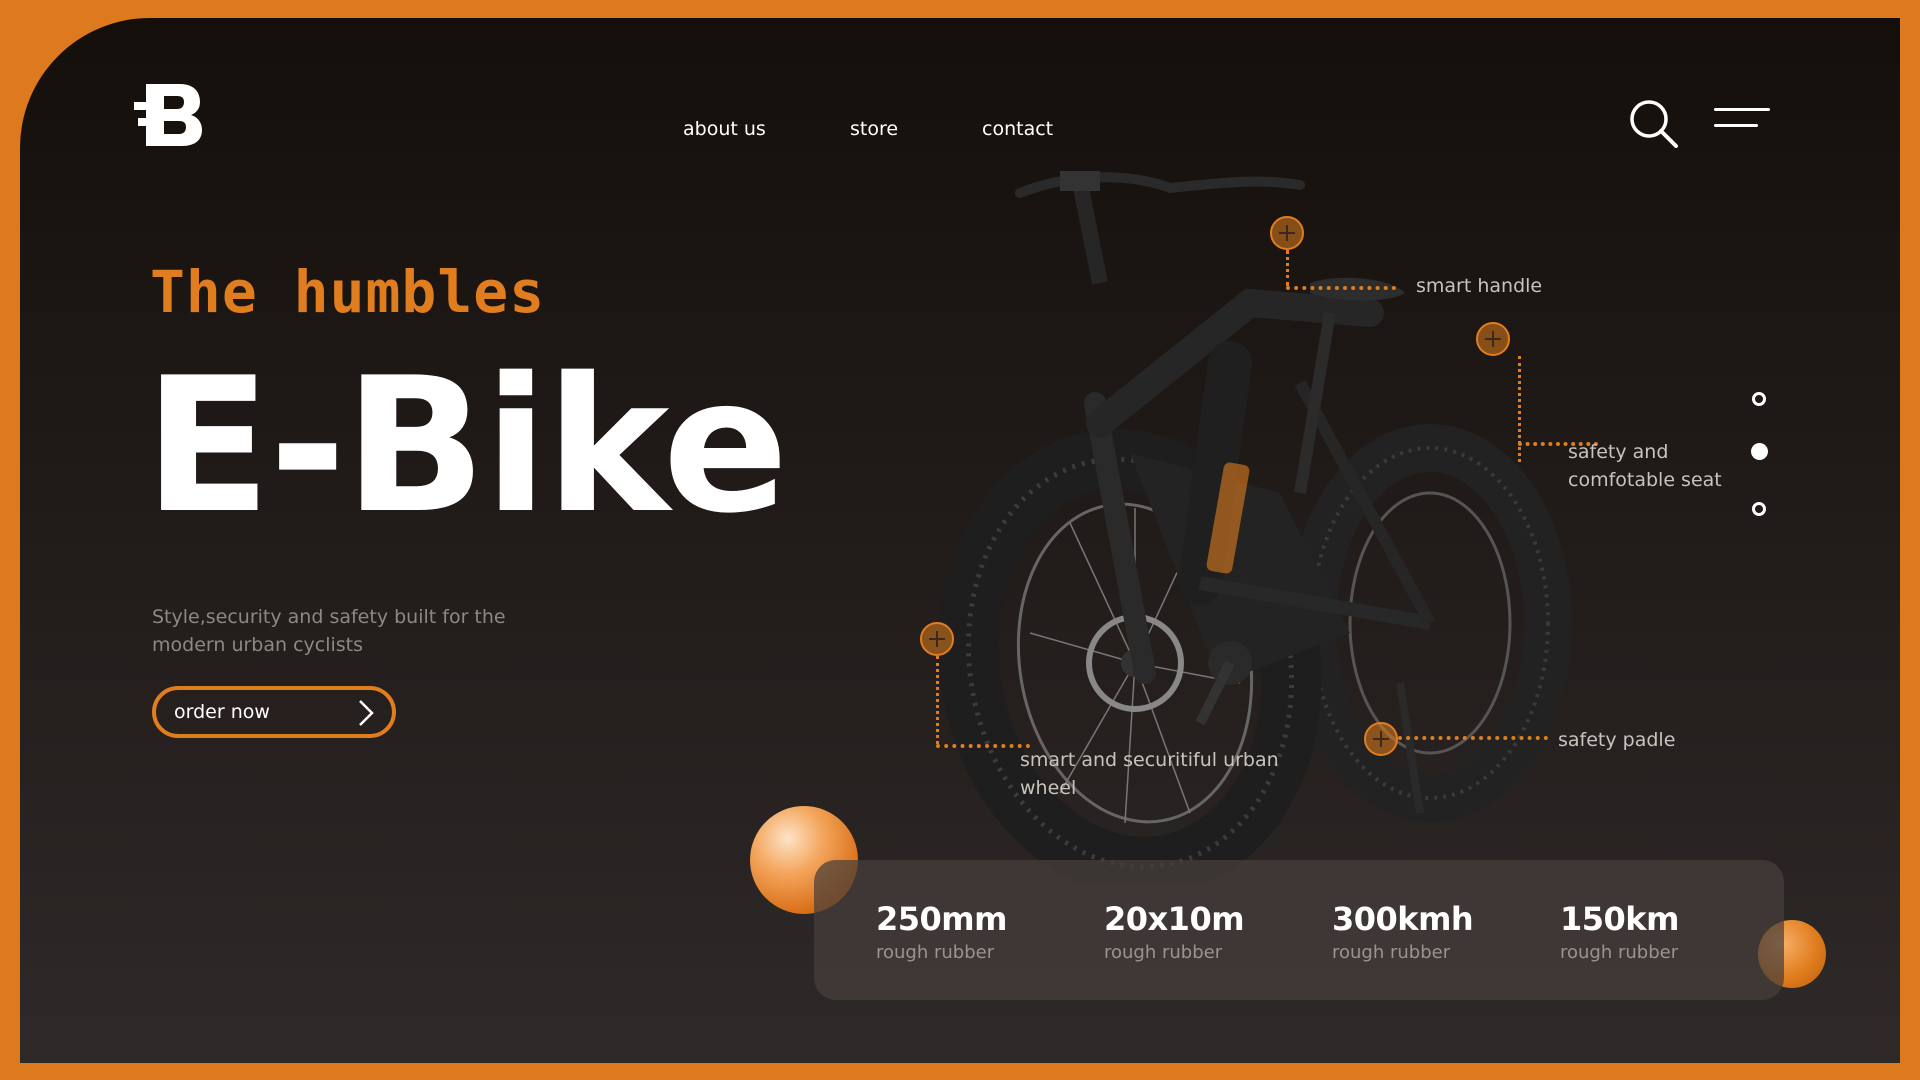 The image size is (1920, 1080). I want to click on spec-value: 300kmh, so click(1403, 919).